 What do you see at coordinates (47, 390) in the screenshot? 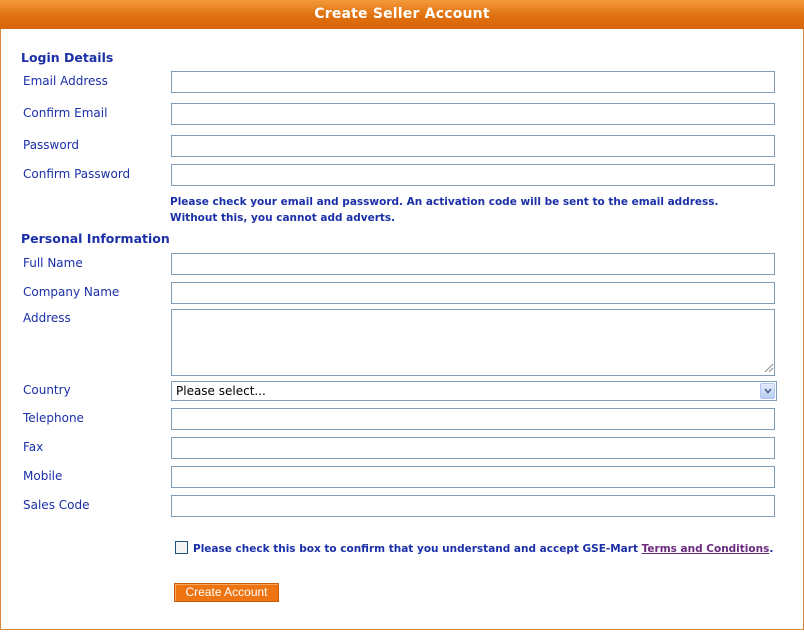
I see `country-label: Country` at bounding box center [47, 390].